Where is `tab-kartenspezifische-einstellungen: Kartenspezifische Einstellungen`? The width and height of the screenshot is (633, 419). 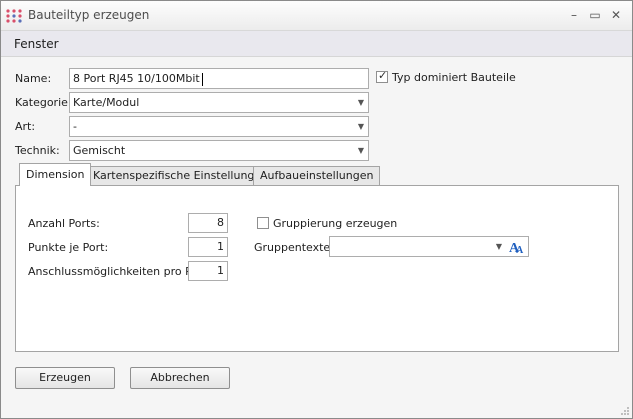
tab-kartenspezifische-einstellungen: Kartenspezifische Einstellungen is located at coordinates (181, 175).